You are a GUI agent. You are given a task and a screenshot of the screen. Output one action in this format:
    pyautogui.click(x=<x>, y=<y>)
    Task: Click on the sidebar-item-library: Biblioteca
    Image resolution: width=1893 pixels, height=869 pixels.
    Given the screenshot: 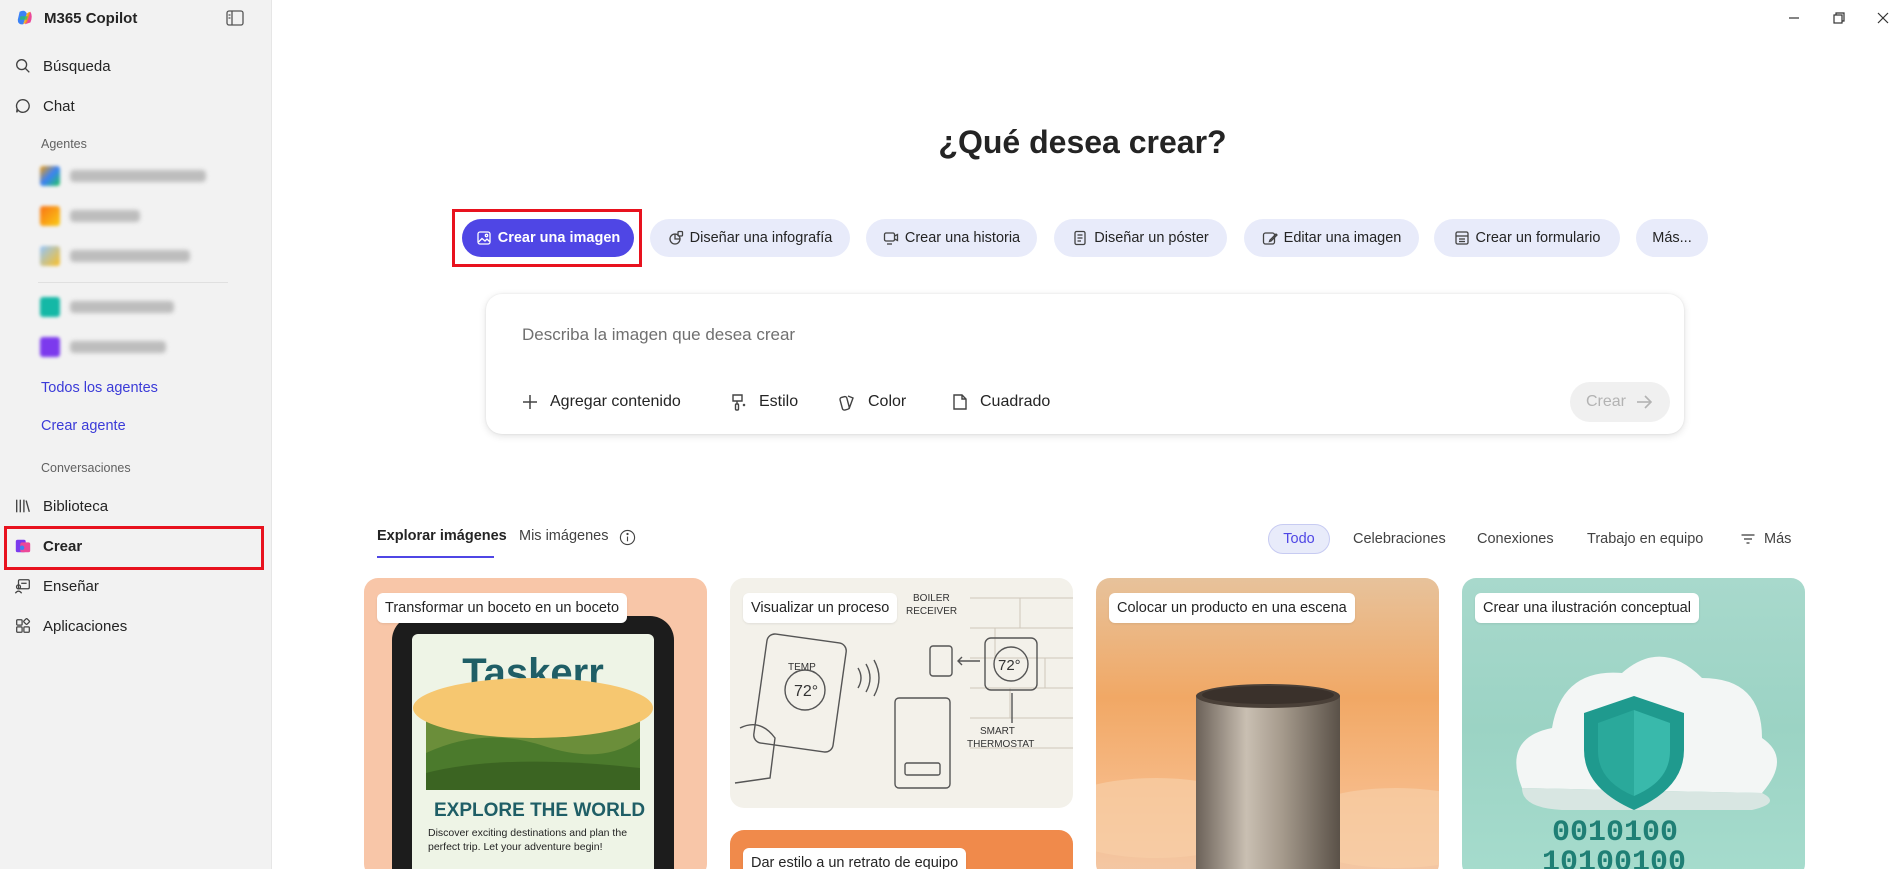 What is the action you would take?
    pyautogui.click(x=135, y=506)
    